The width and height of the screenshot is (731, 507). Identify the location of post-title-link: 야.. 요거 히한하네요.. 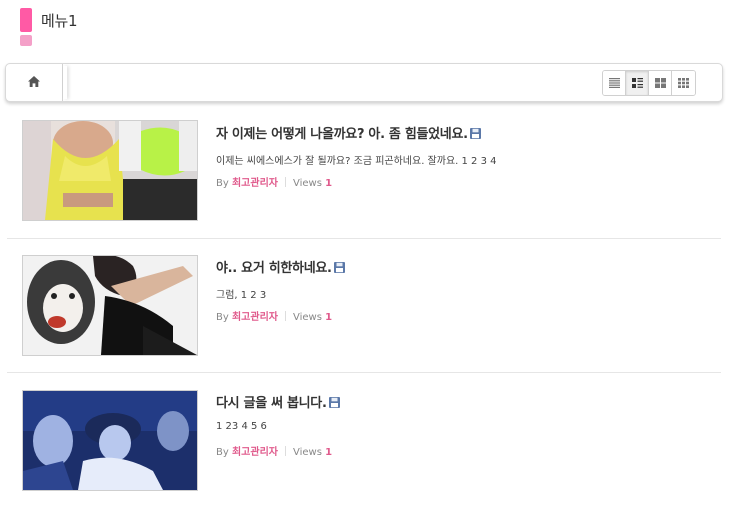
(280, 266).